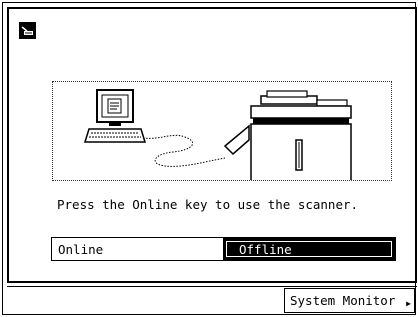 This screenshot has width=418, height=317. Describe the element at coordinates (212, 301) in the screenshot. I see `bottom-bar: System Monitor ▶` at that location.